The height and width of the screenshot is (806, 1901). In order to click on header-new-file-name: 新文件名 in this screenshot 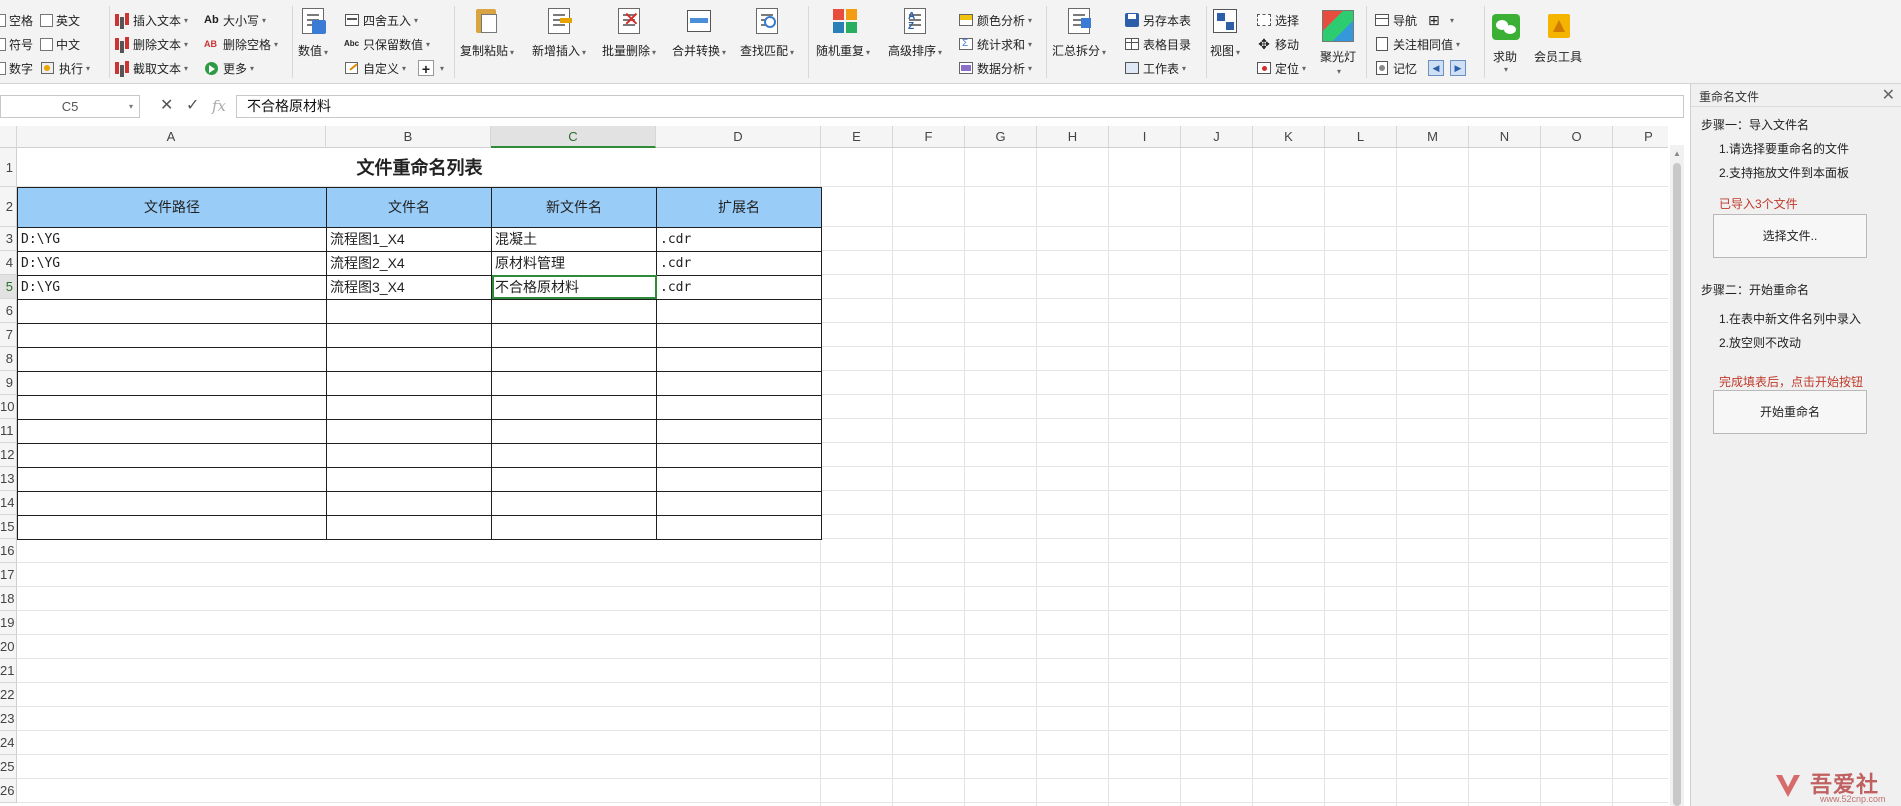, I will do `click(574, 207)`.